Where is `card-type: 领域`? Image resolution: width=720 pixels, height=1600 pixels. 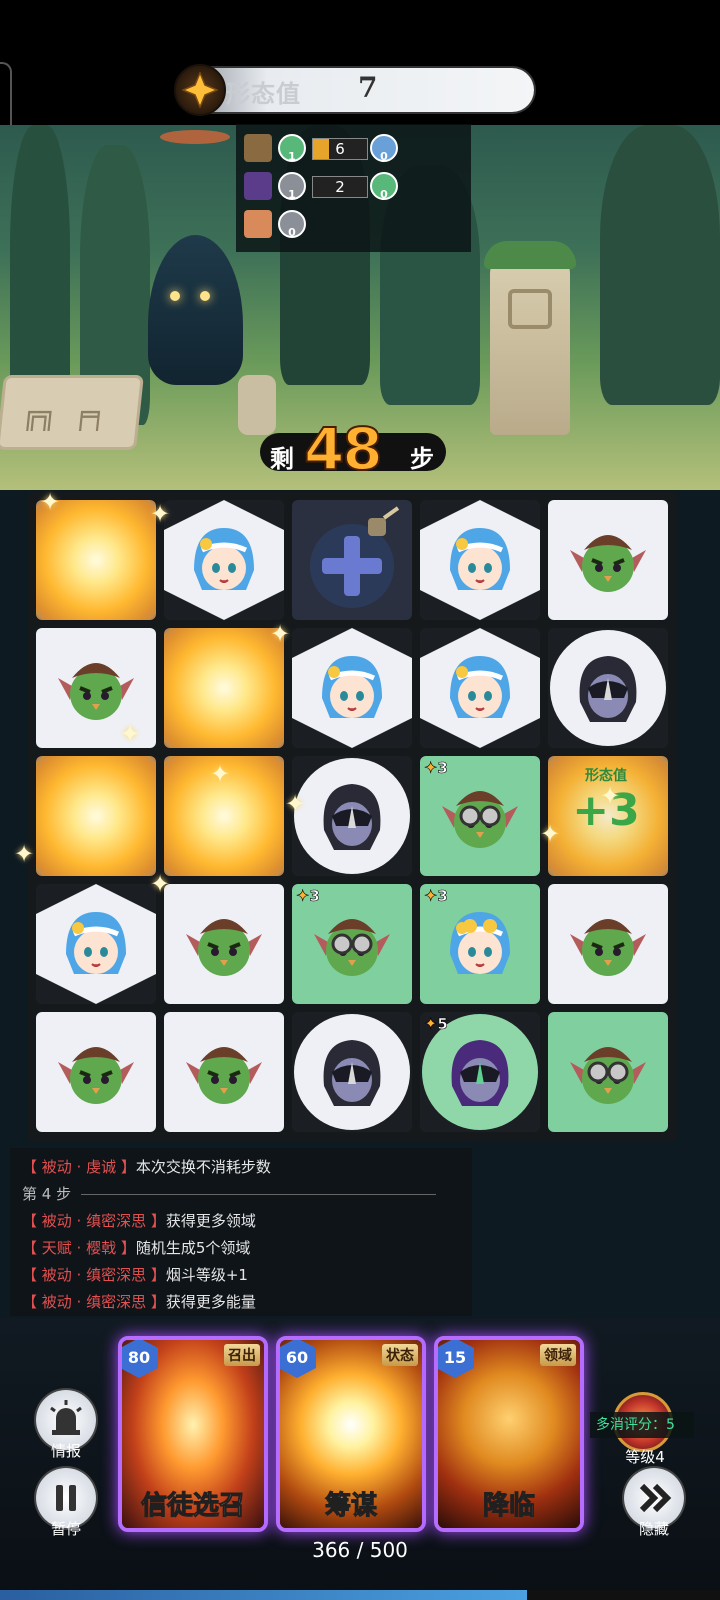
card-type: 领域 is located at coordinates (558, 1355).